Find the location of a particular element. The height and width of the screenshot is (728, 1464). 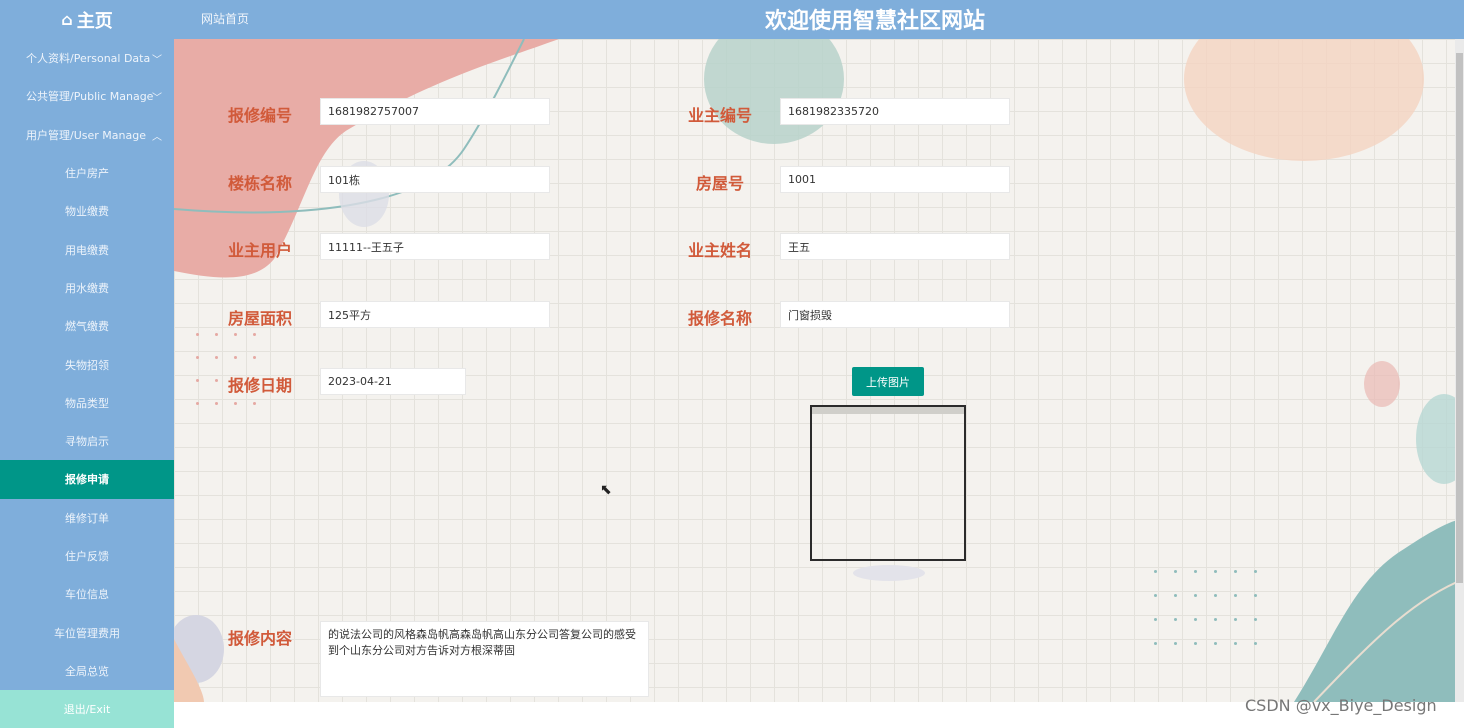

sidebar-group-public-manage: 公共管理/Public Manage ﹀ is located at coordinates (87, 96).